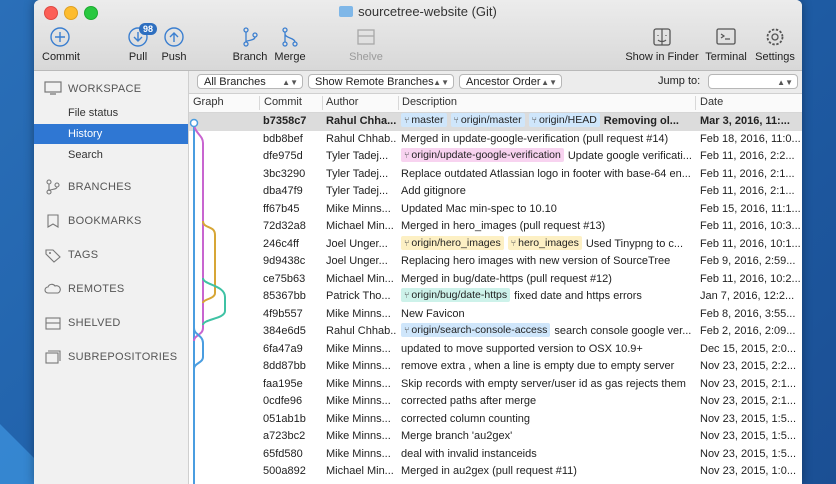  What do you see at coordinates (111, 134) in the screenshot?
I see `sidebar-item-history: History` at bounding box center [111, 134].